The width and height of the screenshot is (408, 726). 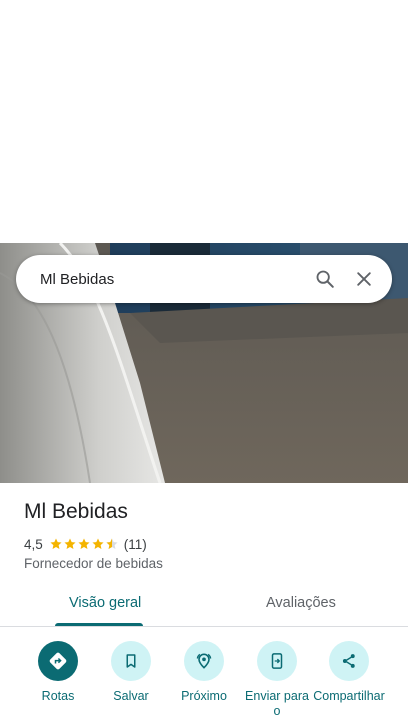 I want to click on nearby-icon, so click(x=204, y=661).